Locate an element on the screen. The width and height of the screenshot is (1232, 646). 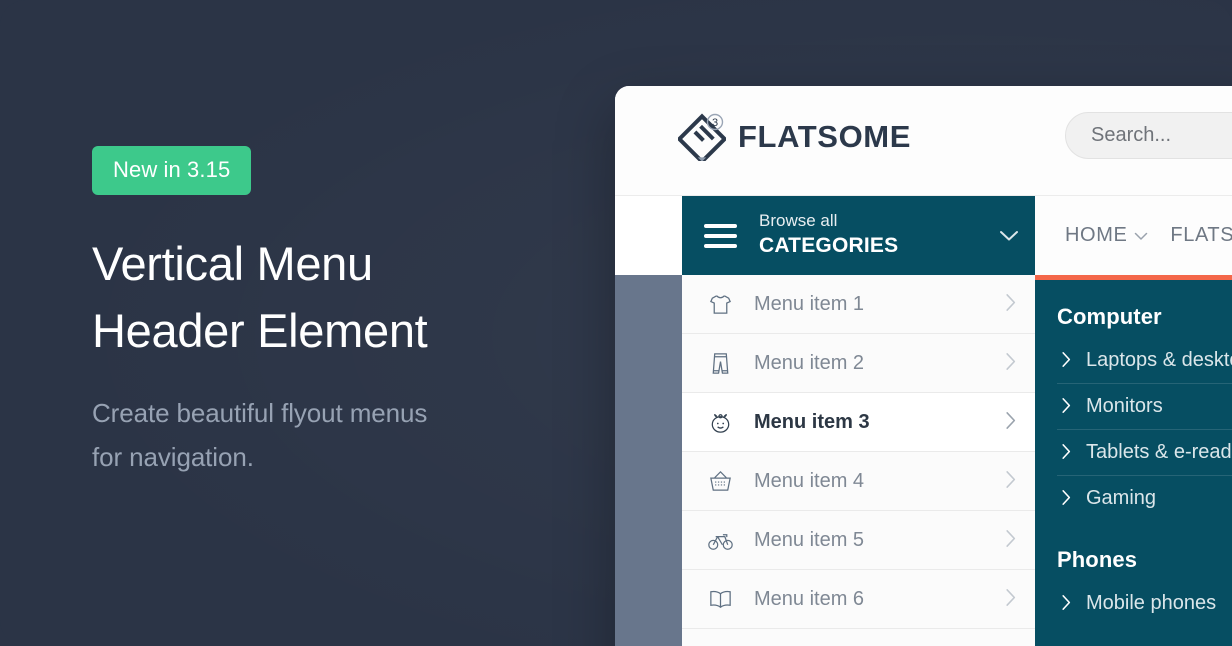
headline-line-1: Vertical Menu is located at coordinates (232, 263).